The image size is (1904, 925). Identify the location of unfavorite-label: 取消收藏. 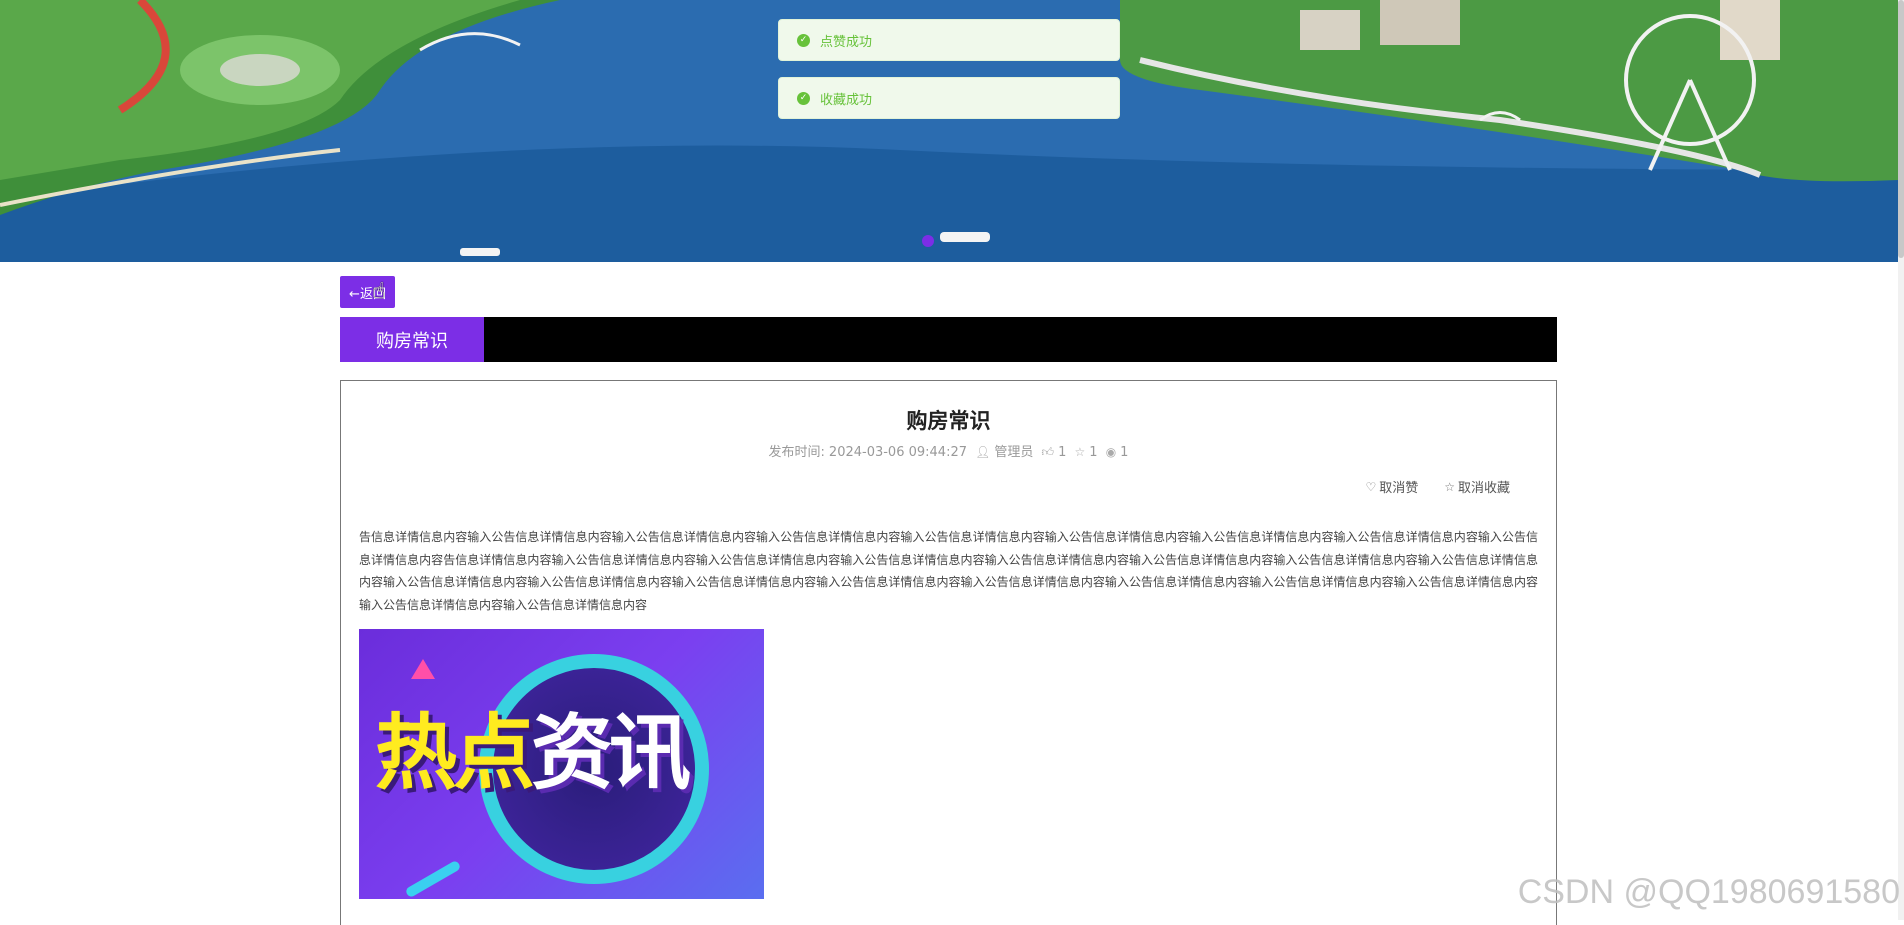
(1484, 486).